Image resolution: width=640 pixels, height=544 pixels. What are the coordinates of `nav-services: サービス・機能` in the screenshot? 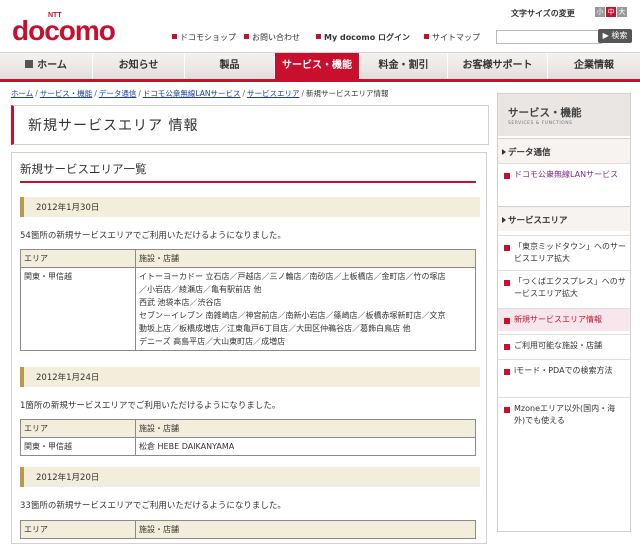 It's located at (317, 66).